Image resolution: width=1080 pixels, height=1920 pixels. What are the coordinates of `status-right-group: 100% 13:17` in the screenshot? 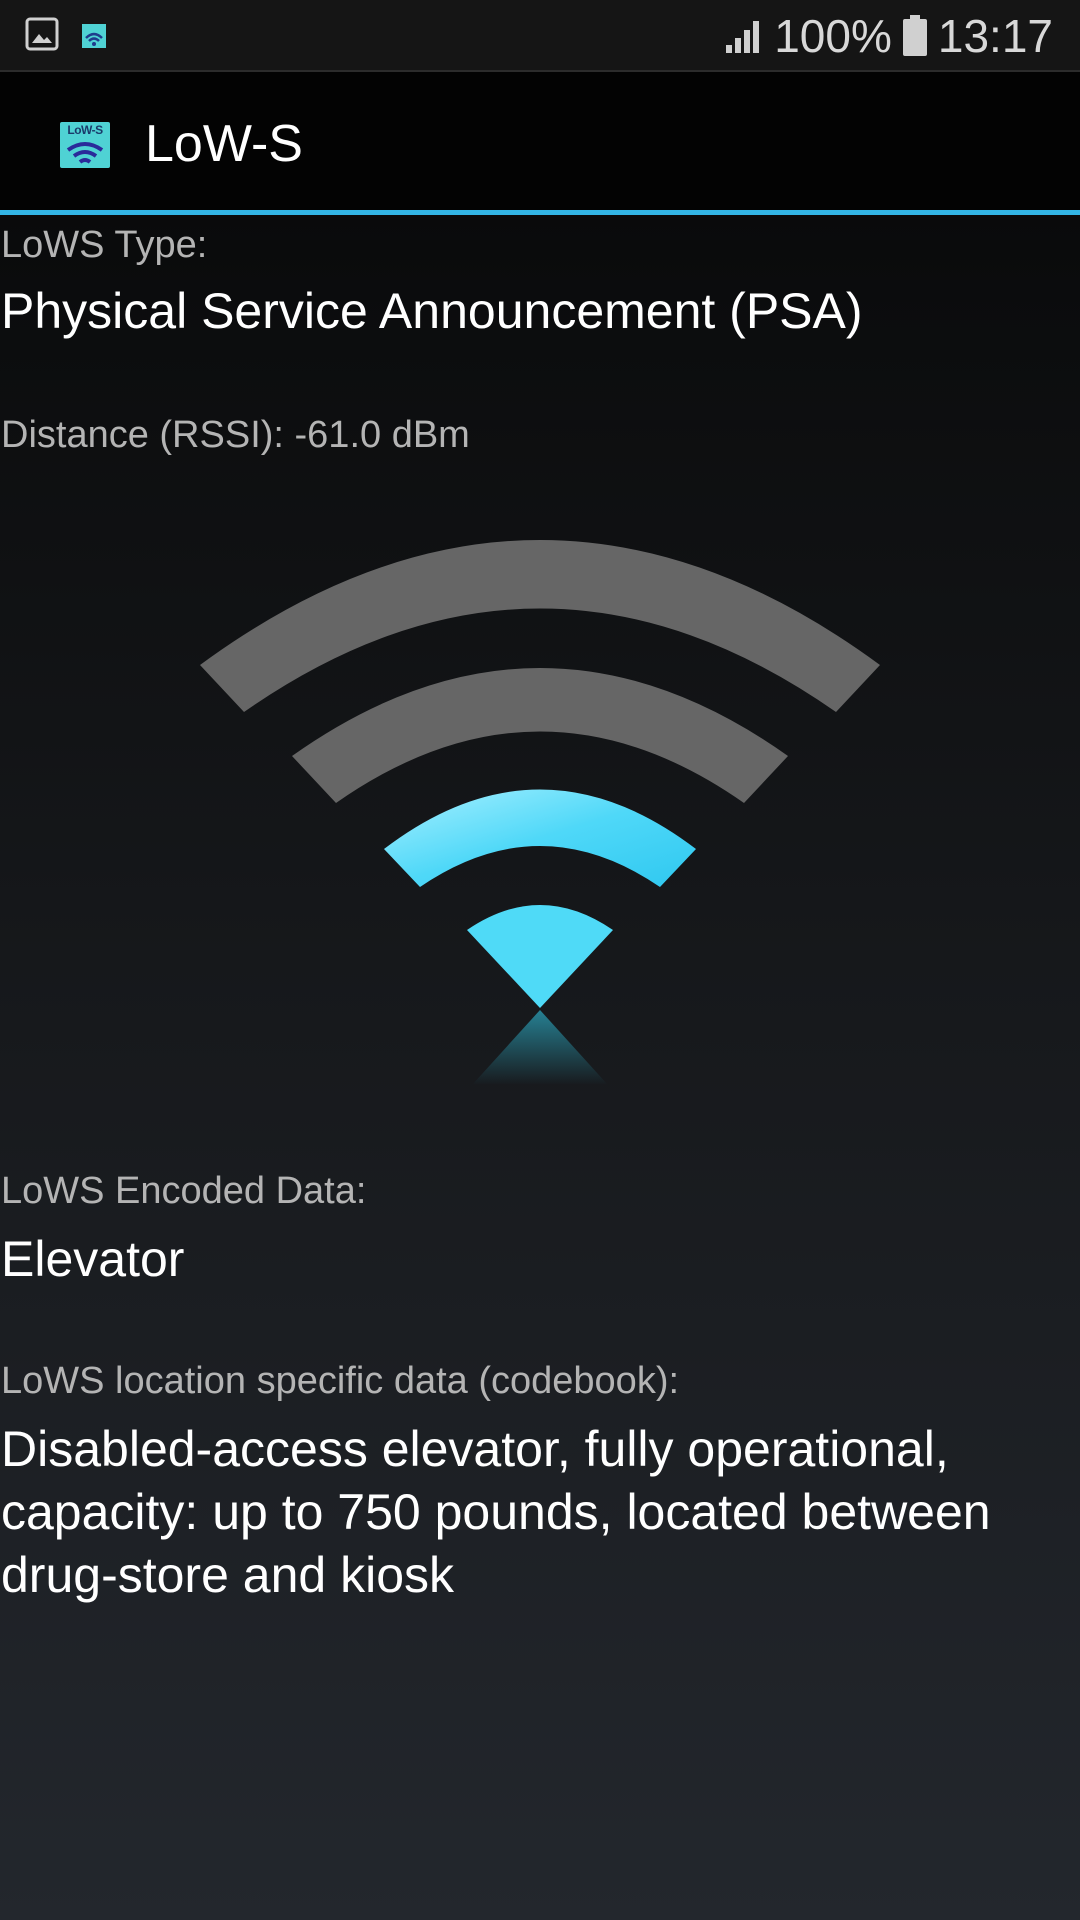 It's located at (888, 36).